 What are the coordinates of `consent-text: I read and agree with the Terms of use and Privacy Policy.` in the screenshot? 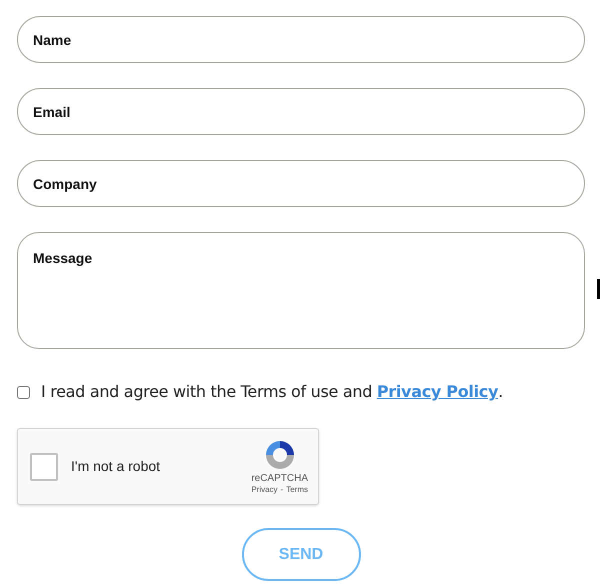 It's located at (272, 392).